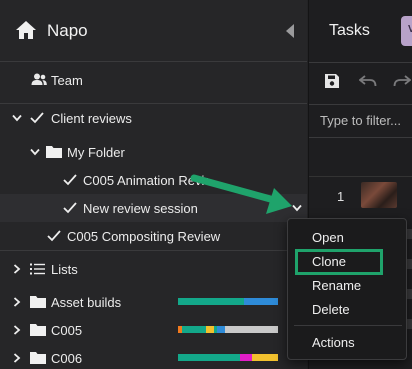  Describe the element at coordinates (241, 194) in the screenshot. I see `annotation-arrow-icon` at that location.